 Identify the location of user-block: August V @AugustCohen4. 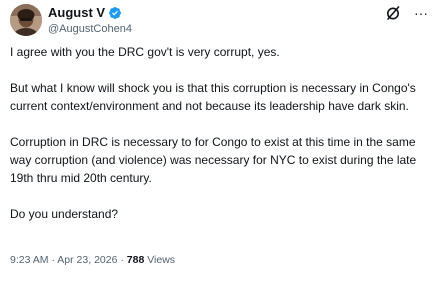
(178, 20).